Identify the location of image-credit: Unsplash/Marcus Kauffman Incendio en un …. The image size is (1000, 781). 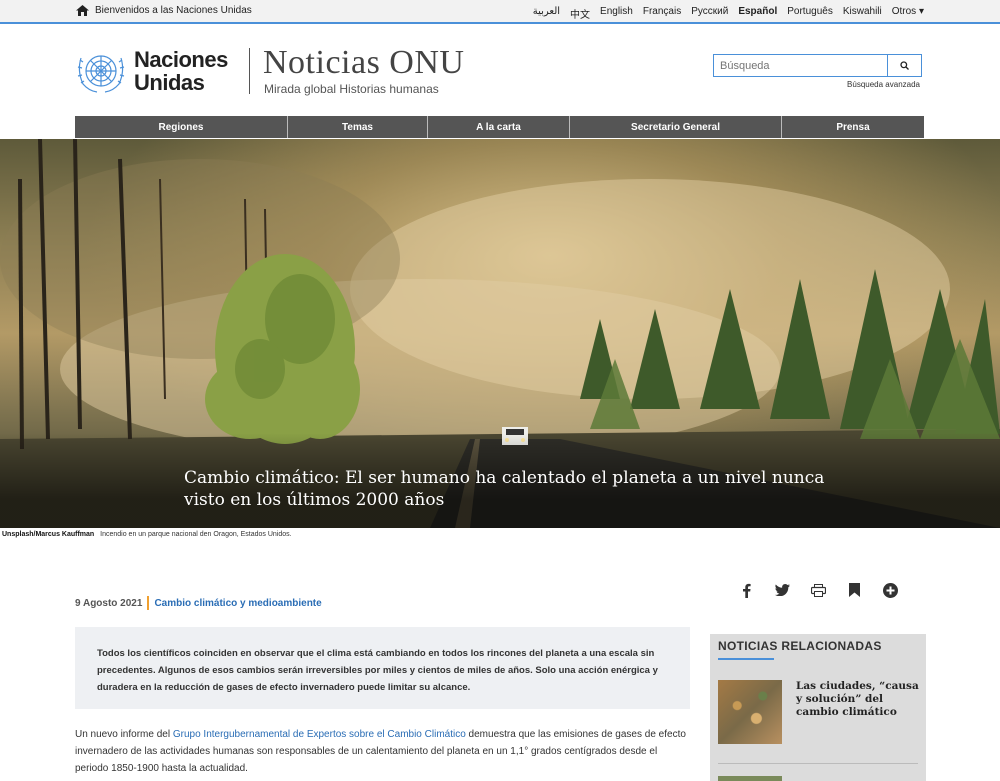
(147, 534).